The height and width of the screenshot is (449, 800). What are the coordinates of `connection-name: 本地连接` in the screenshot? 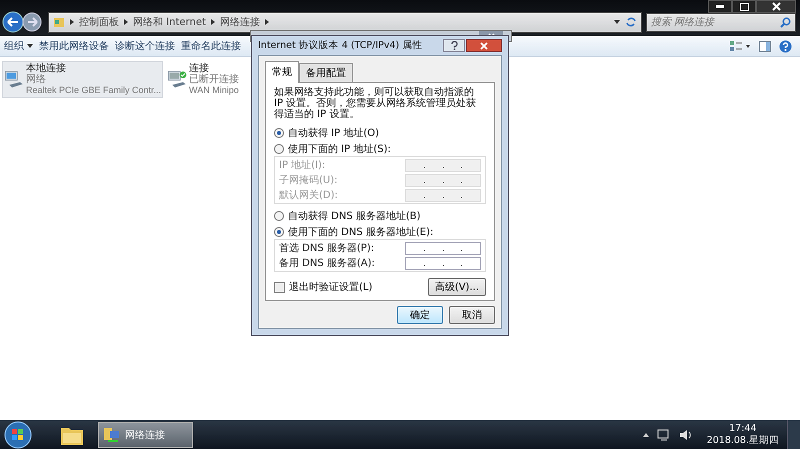 It's located at (46, 68).